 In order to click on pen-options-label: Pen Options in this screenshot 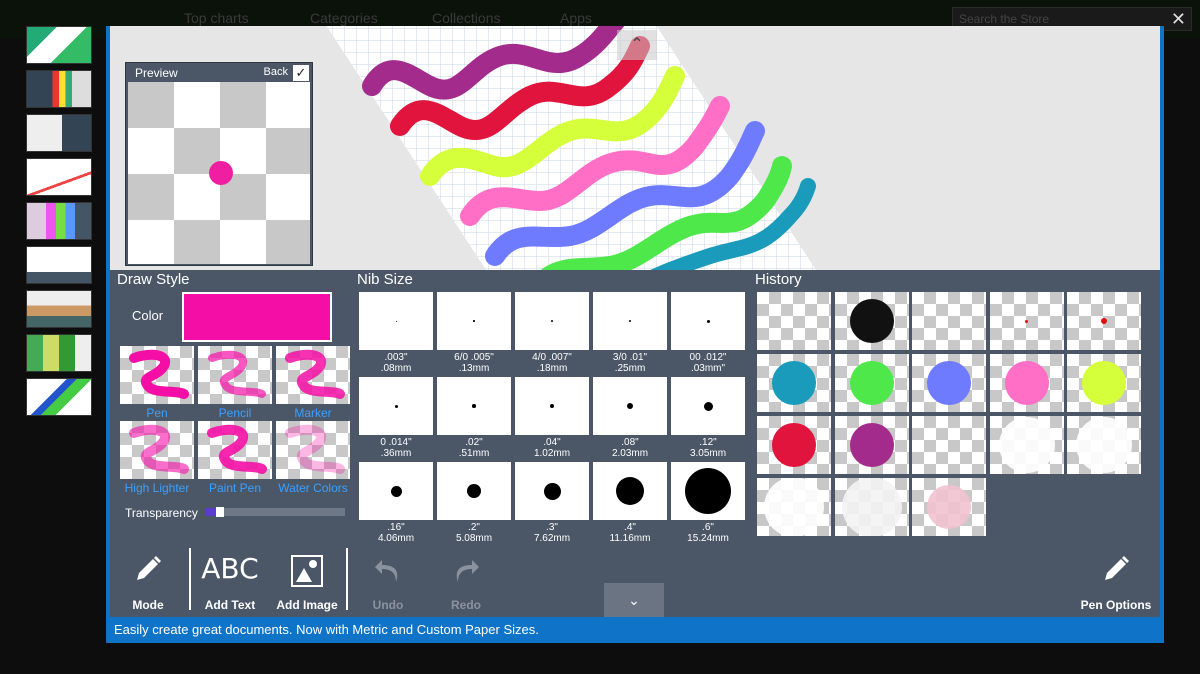, I will do `click(1116, 605)`.